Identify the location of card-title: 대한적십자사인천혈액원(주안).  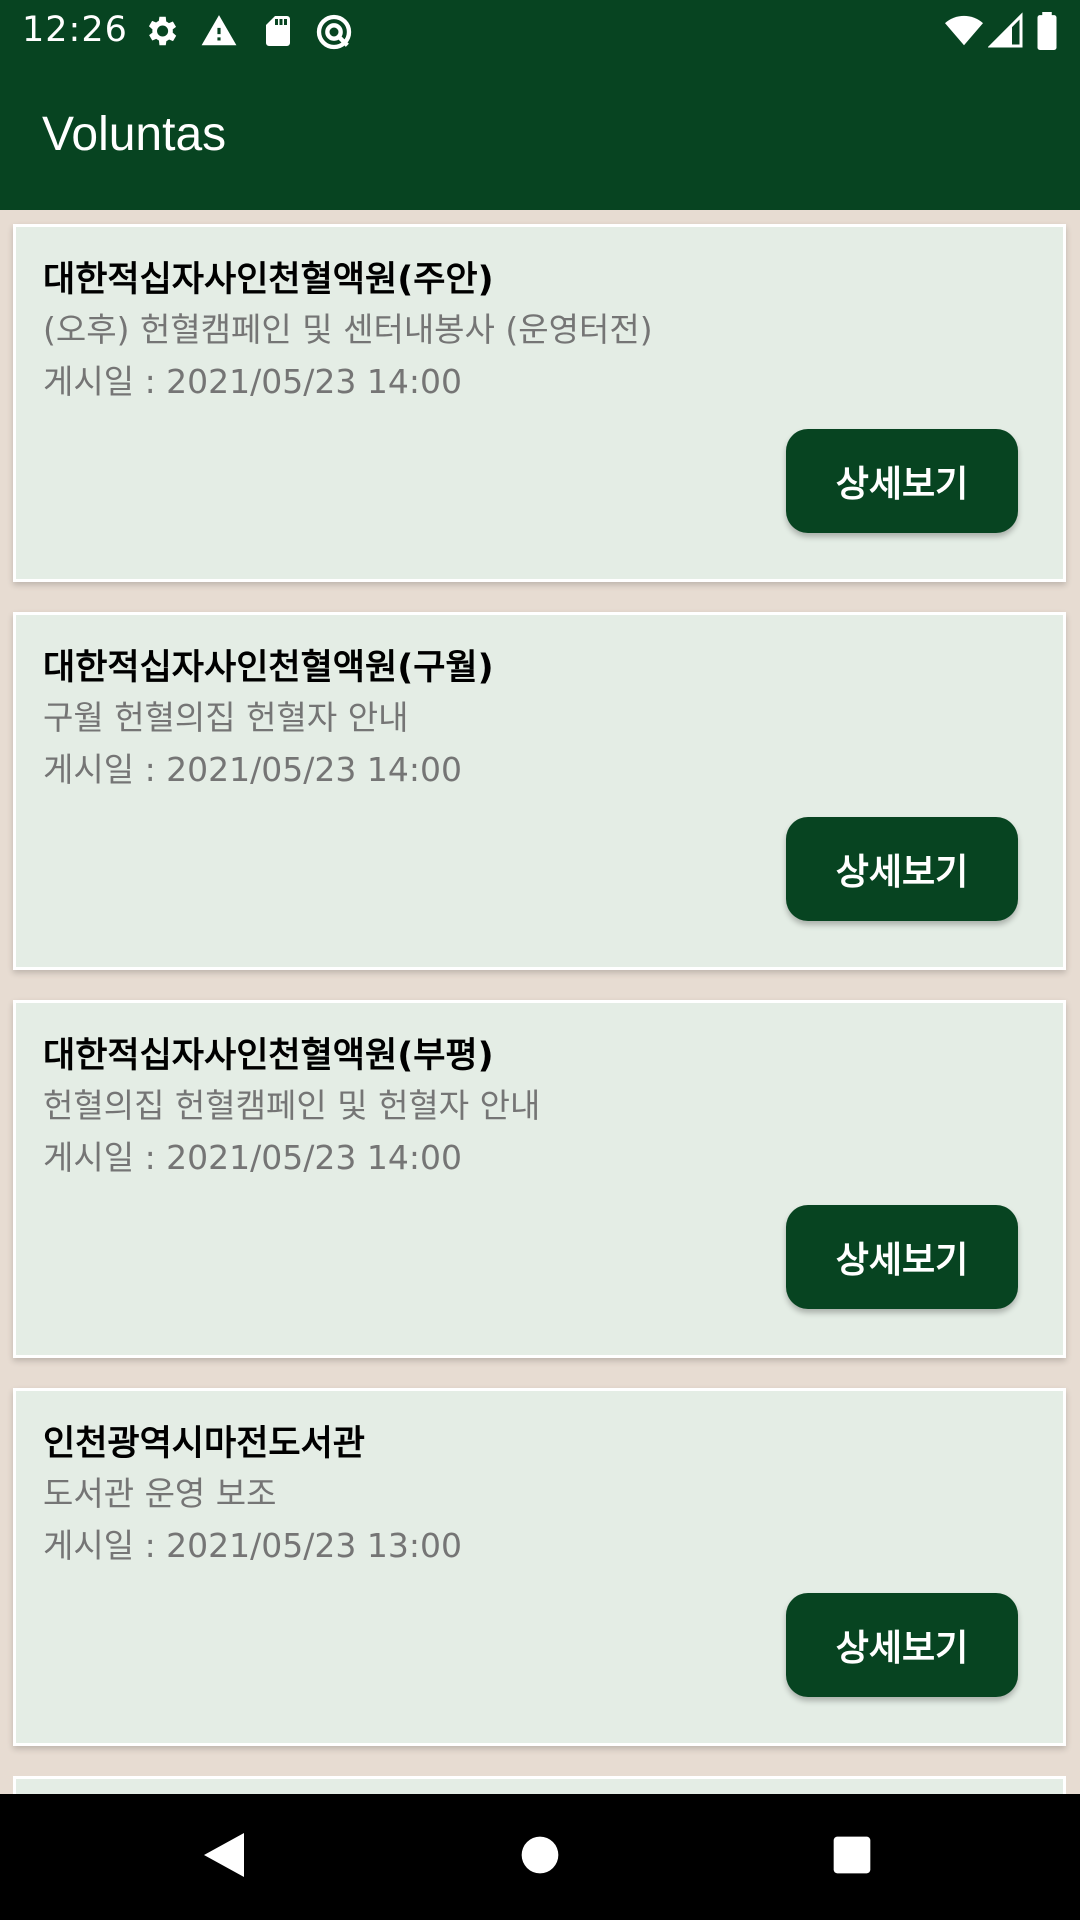
(268, 280).